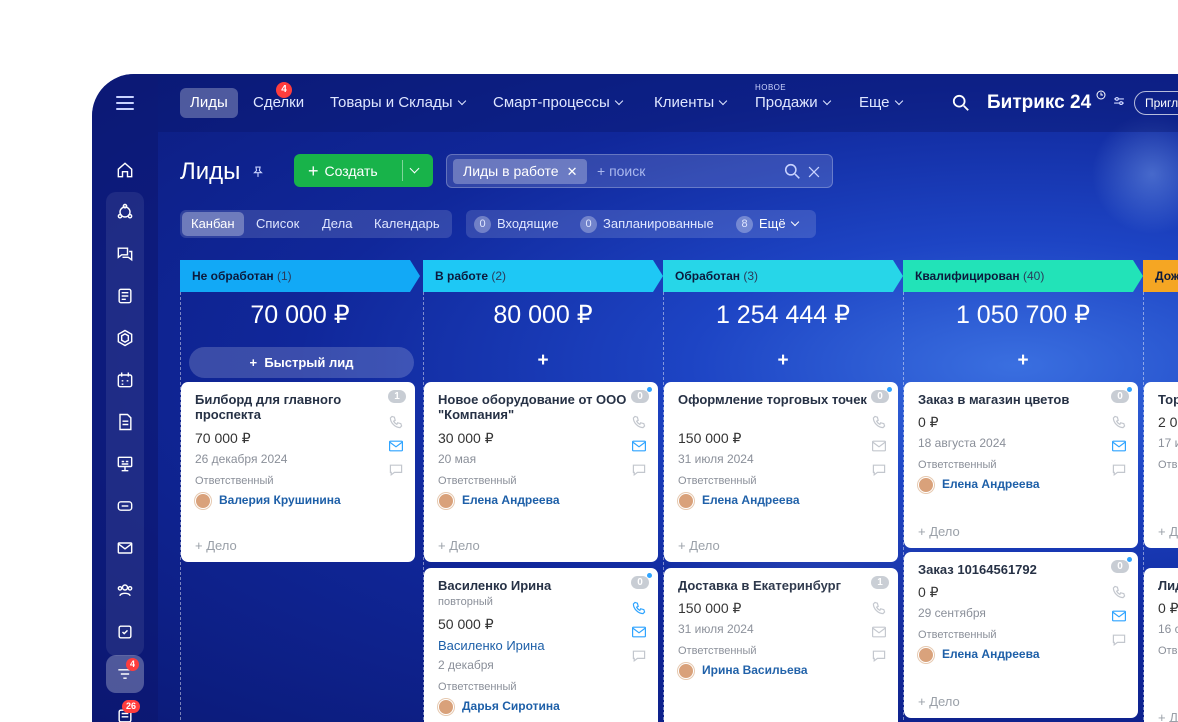 The height and width of the screenshot is (722, 1178). What do you see at coordinates (1168, 399) in the screenshot?
I see `card-title: Тор ком` at bounding box center [1168, 399].